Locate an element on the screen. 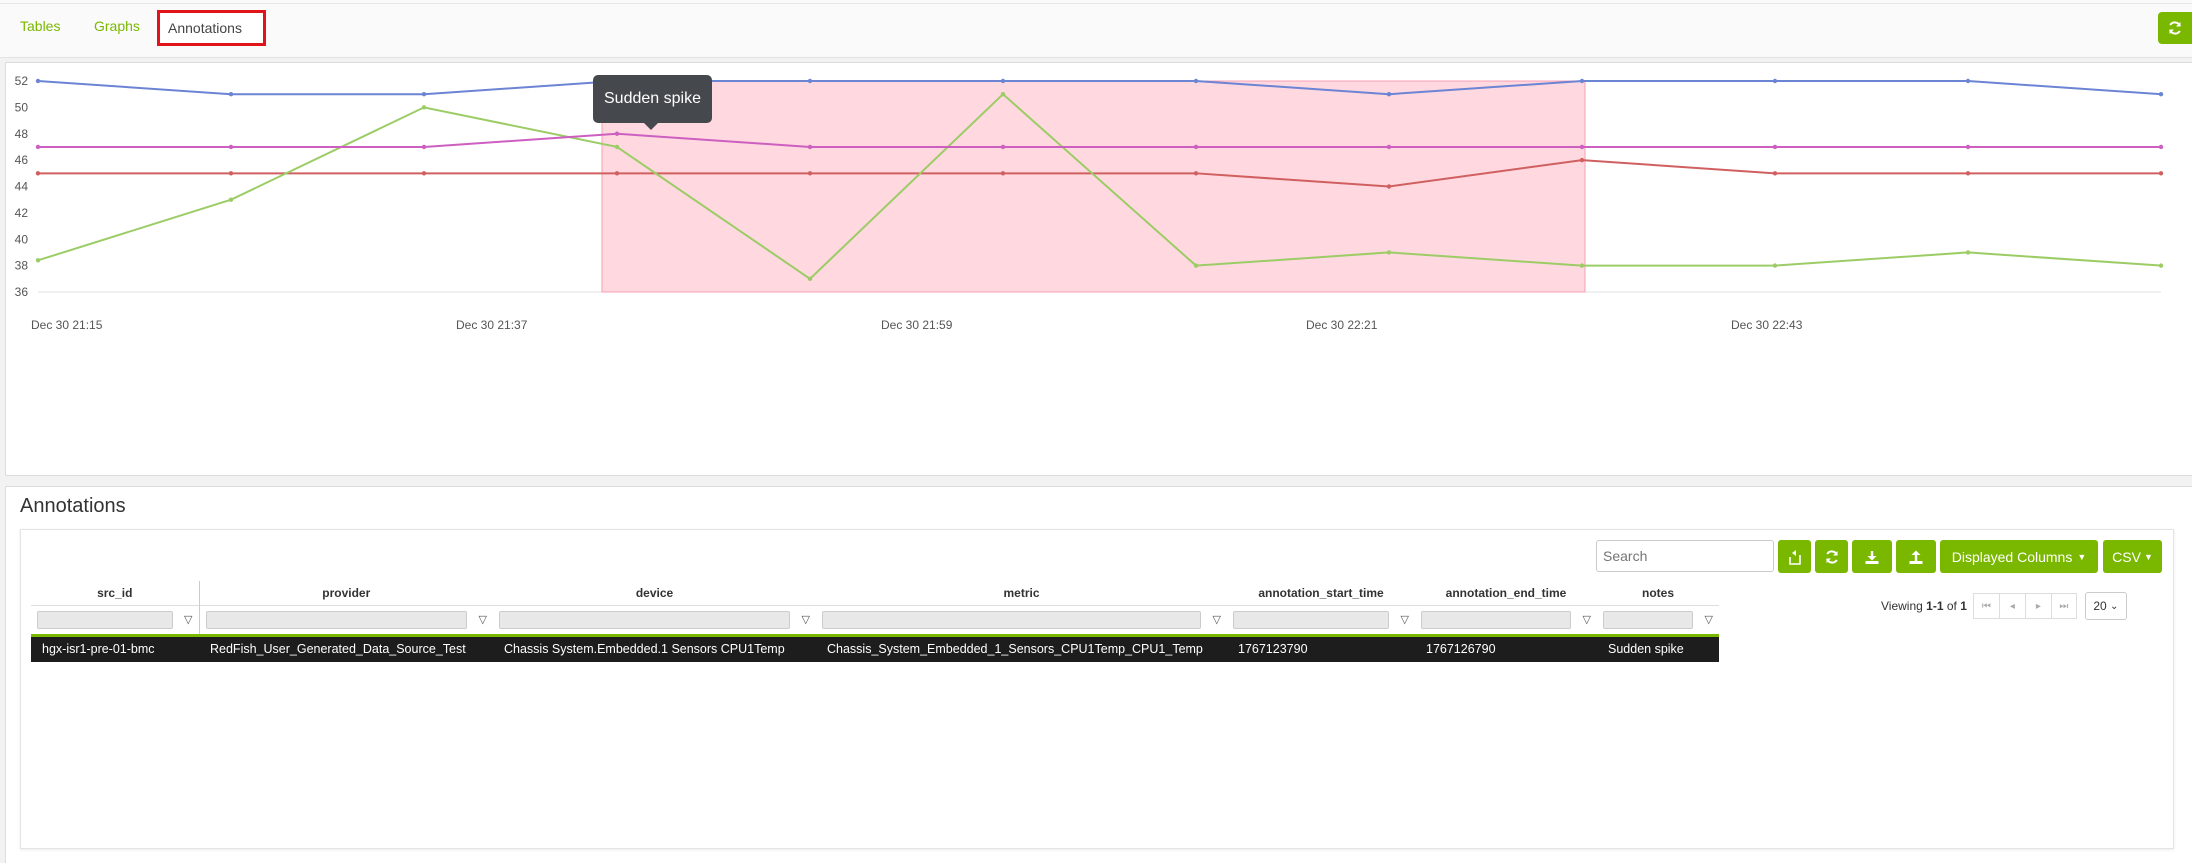 Image resolution: width=2192 pixels, height=863 pixels. last-page-button: ⏭ is located at coordinates (2063, 606).